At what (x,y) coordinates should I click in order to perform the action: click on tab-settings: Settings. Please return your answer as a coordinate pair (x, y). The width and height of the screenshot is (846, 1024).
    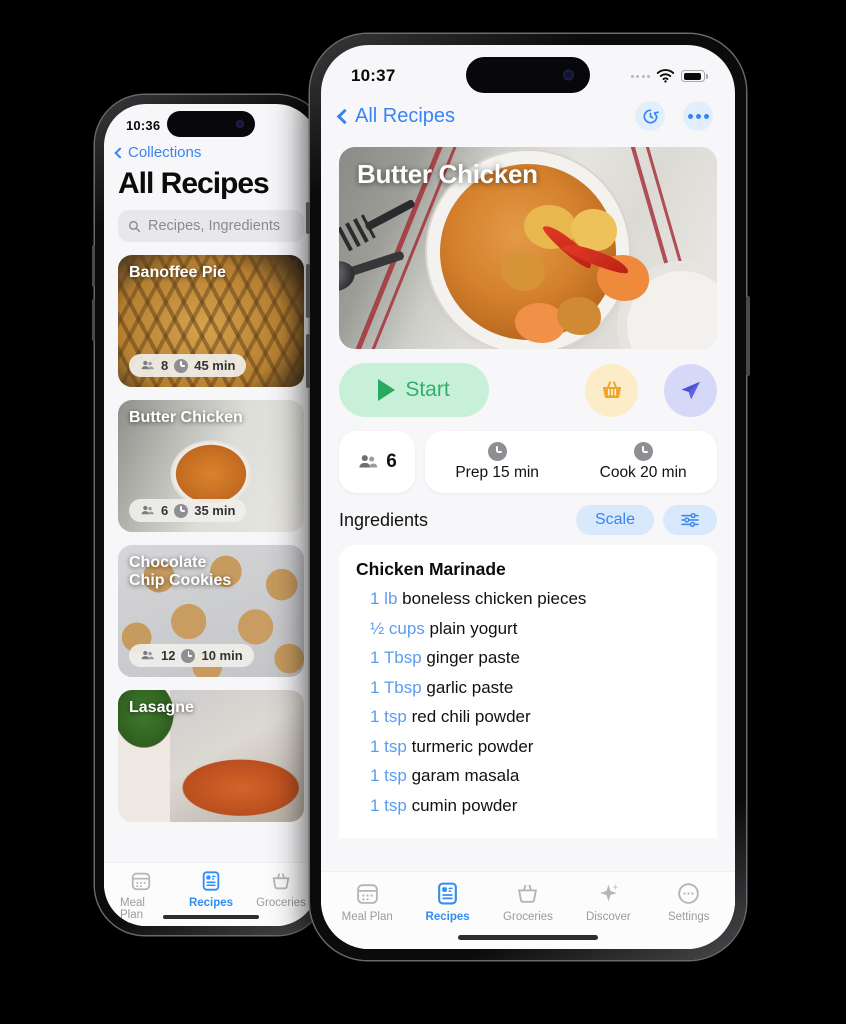
    Looking at the image, I should click on (689, 902).